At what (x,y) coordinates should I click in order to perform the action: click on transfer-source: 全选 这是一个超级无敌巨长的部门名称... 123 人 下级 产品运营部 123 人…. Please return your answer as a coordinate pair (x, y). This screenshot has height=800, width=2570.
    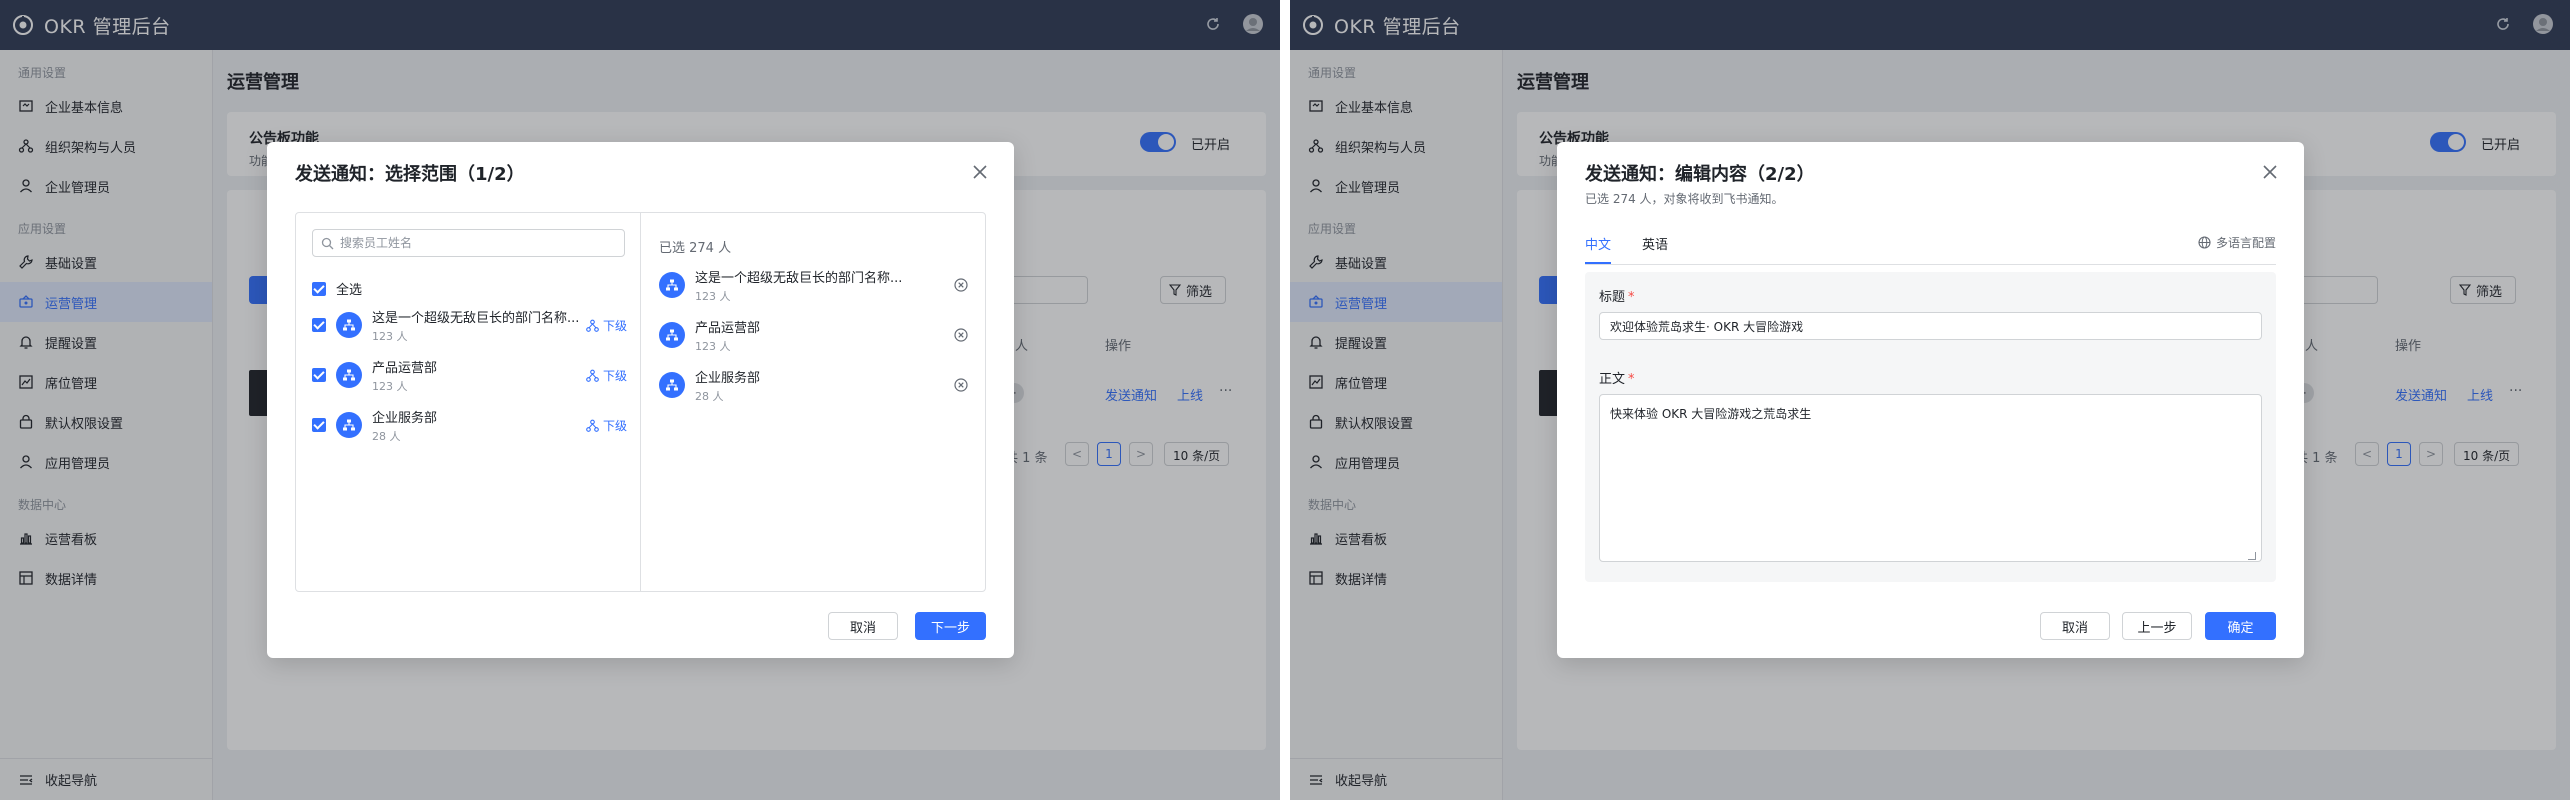
    Looking at the image, I should click on (468, 402).